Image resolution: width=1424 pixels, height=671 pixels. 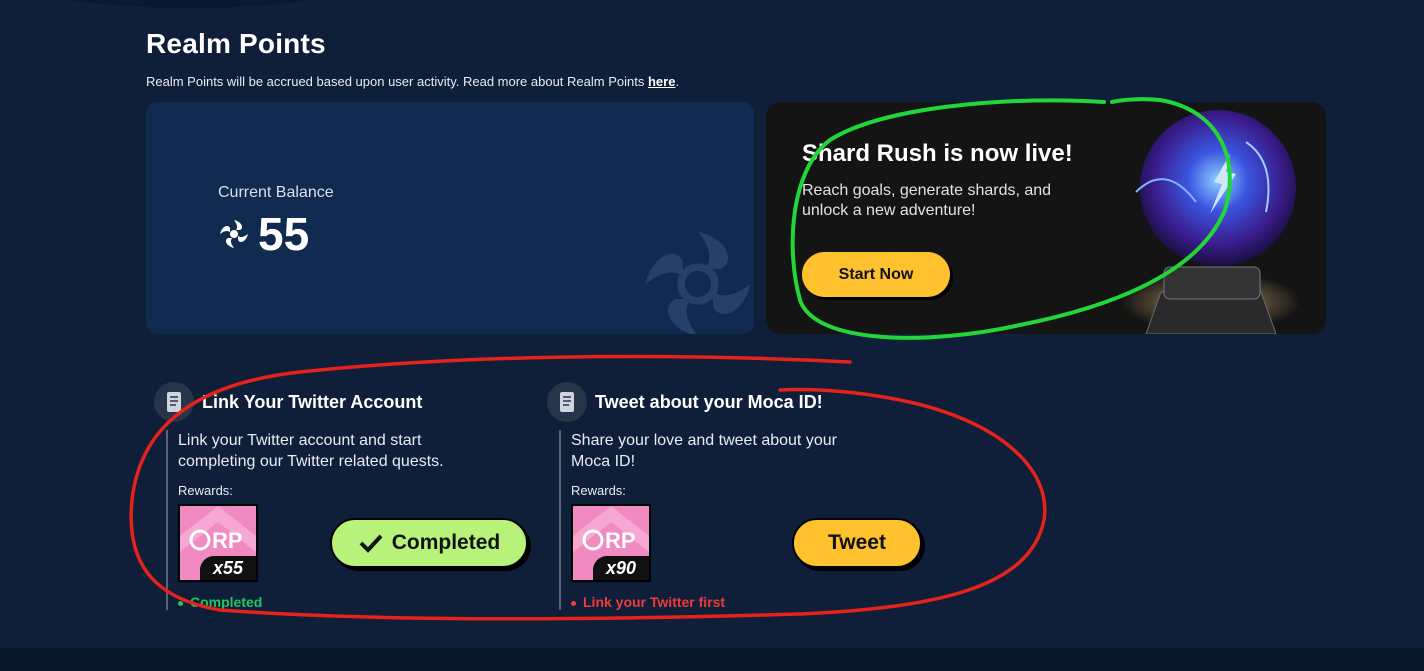 What do you see at coordinates (1211, 222) in the screenshot?
I see `orb-pedestal-image` at bounding box center [1211, 222].